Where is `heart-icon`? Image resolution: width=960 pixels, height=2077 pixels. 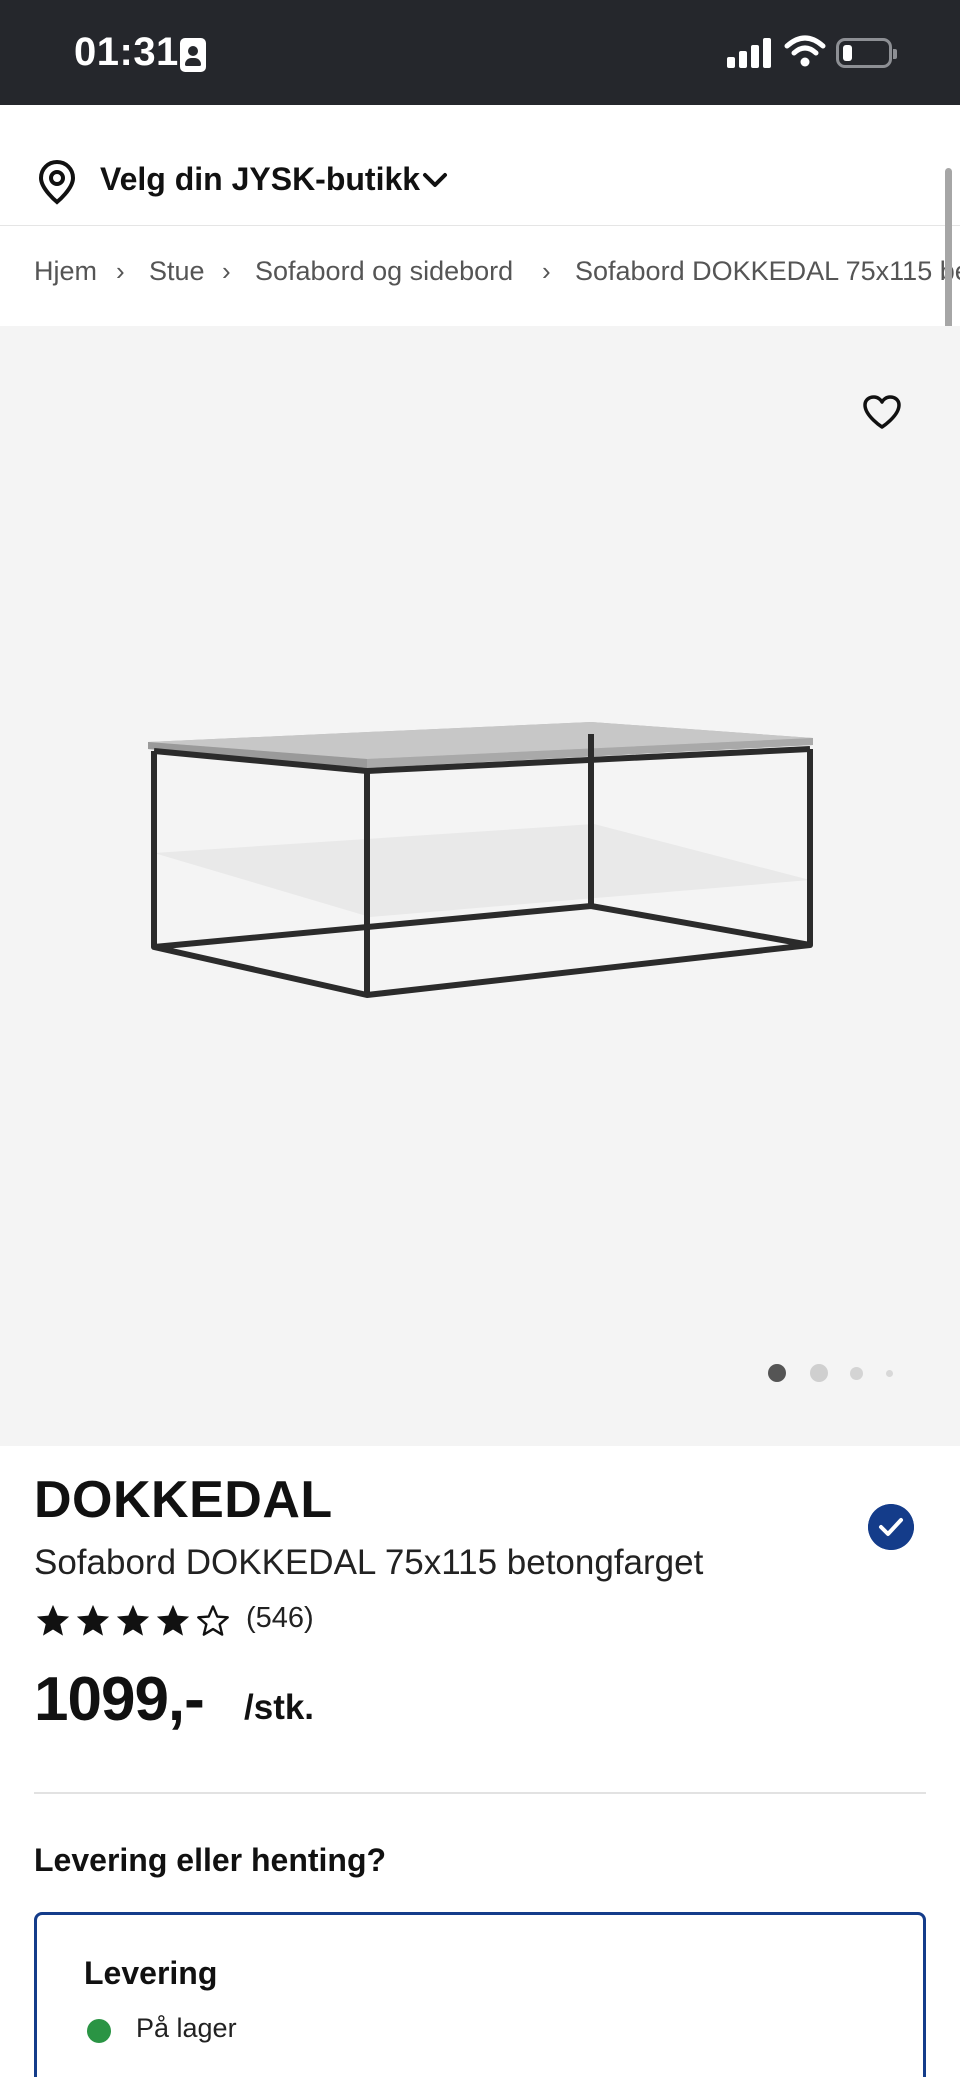 heart-icon is located at coordinates (882, 412).